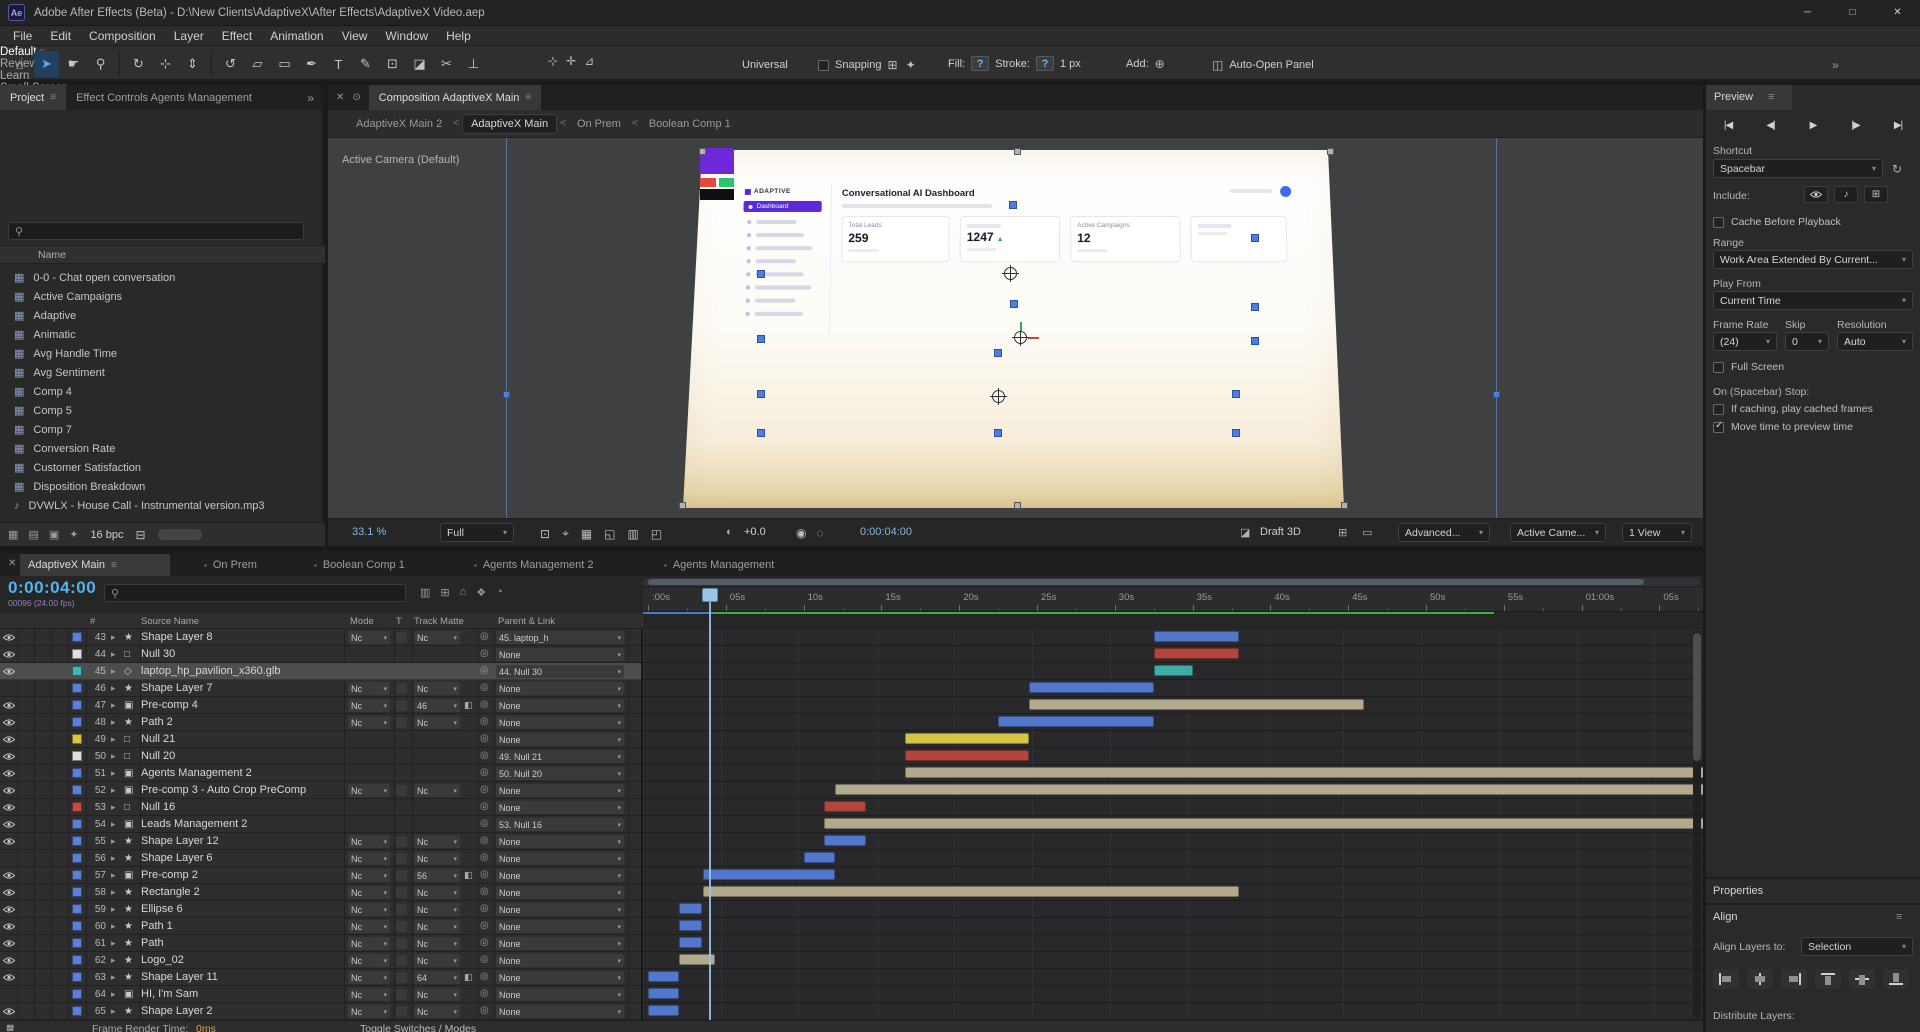  What do you see at coordinates (437, 875) in the screenshot?
I see `track-matte-dropdown: 56 ▾` at bounding box center [437, 875].